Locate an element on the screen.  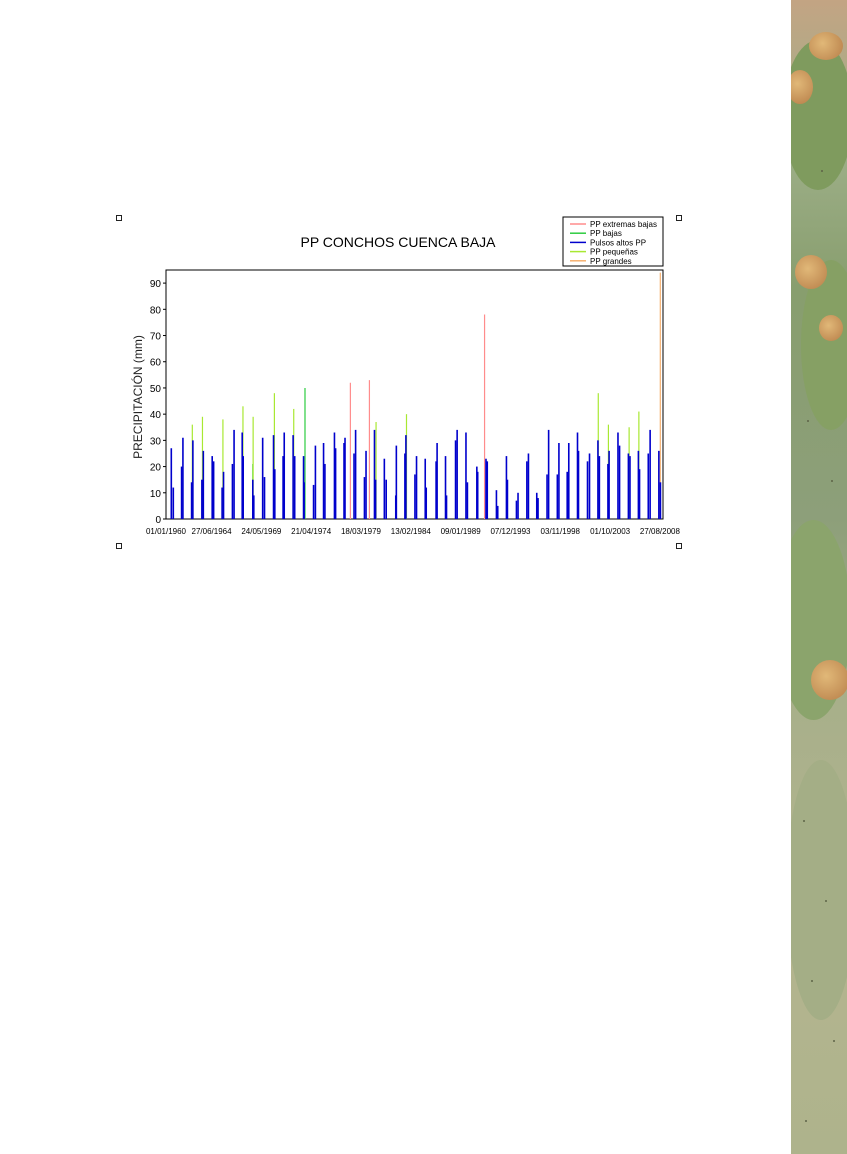
x-tick-label: 13/02/1984 is located at coordinates (411, 531).